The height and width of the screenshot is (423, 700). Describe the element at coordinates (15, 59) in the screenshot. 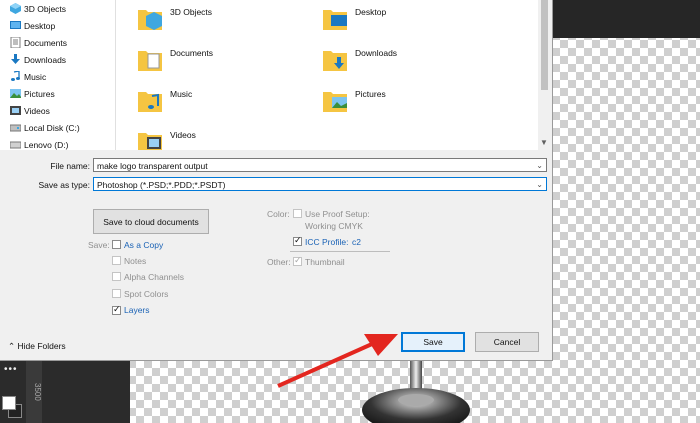

I see `downloads-icon` at that location.